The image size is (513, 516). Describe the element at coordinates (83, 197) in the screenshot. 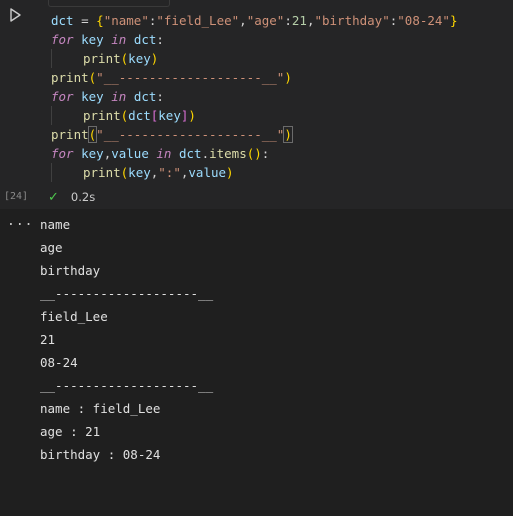

I see `execution-time: 0.2s` at that location.